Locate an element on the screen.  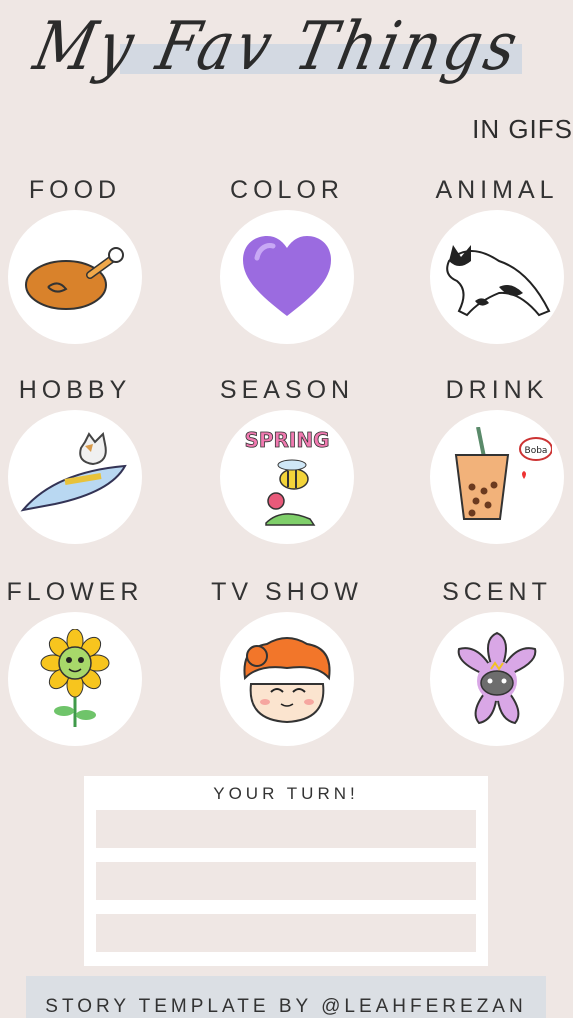
spring-bee-icon: SPRING is located at coordinates (287, 477).